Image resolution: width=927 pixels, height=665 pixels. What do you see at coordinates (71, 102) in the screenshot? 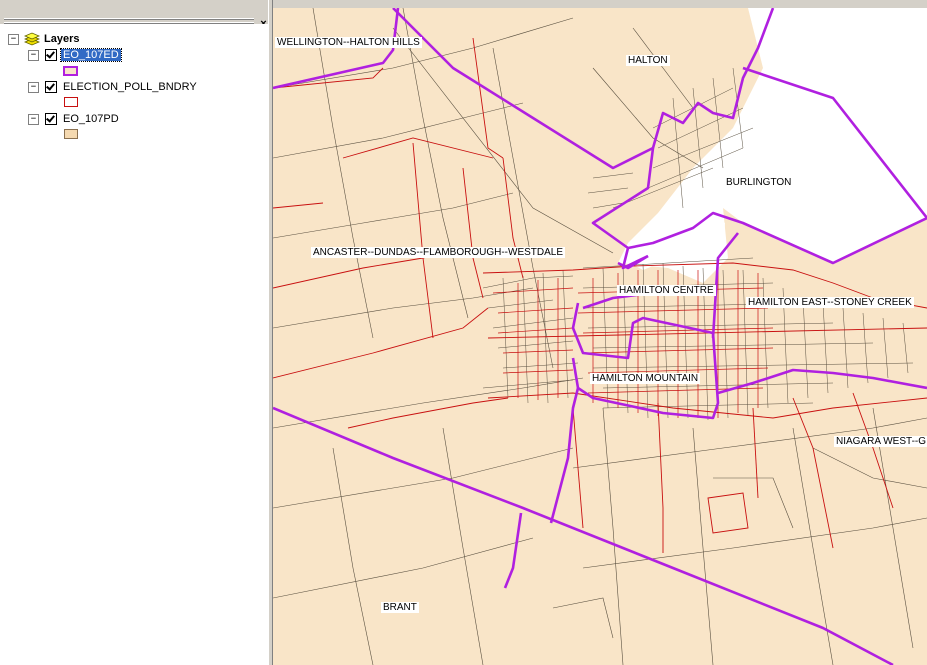
I see `red-outline-symbol-icon` at bounding box center [71, 102].